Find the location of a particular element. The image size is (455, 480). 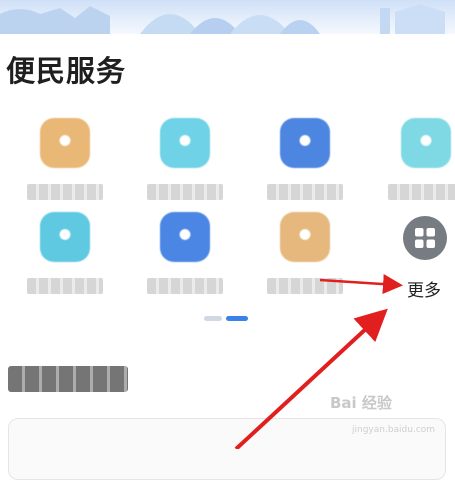

city-banner is located at coordinates (227, 17).